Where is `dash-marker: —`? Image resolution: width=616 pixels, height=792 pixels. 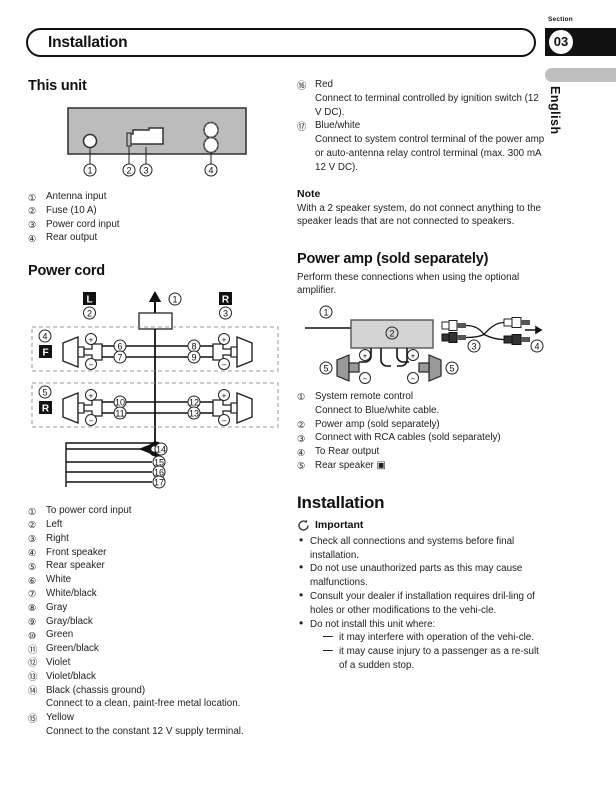 dash-marker: — is located at coordinates (328, 637).